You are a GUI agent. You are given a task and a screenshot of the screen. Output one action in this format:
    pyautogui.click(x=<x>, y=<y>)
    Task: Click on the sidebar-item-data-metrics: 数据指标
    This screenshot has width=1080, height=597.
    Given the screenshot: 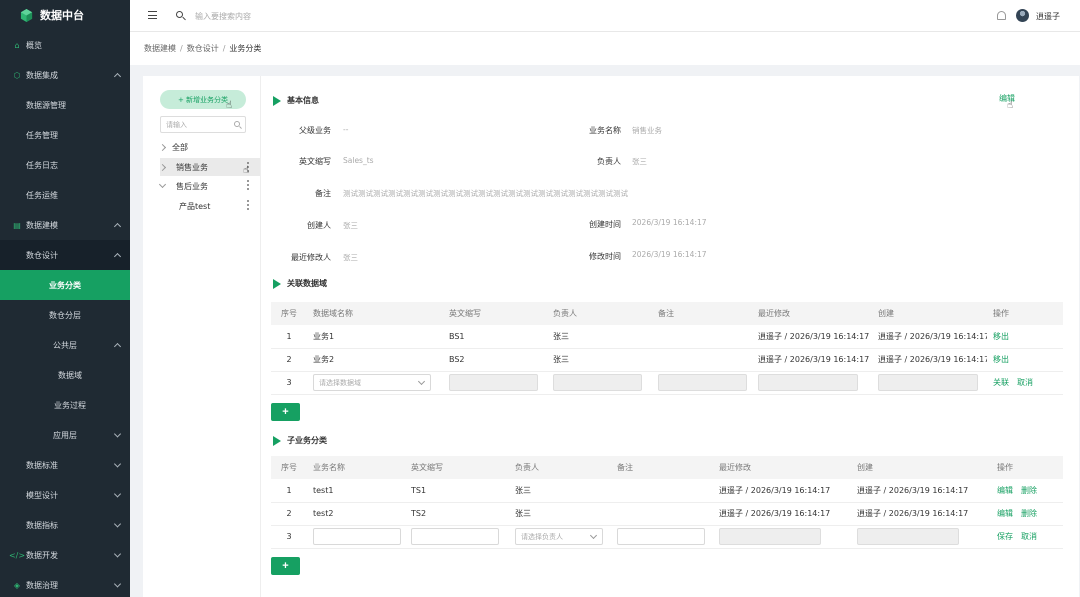 What is the action you would take?
    pyautogui.click(x=65, y=525)
    